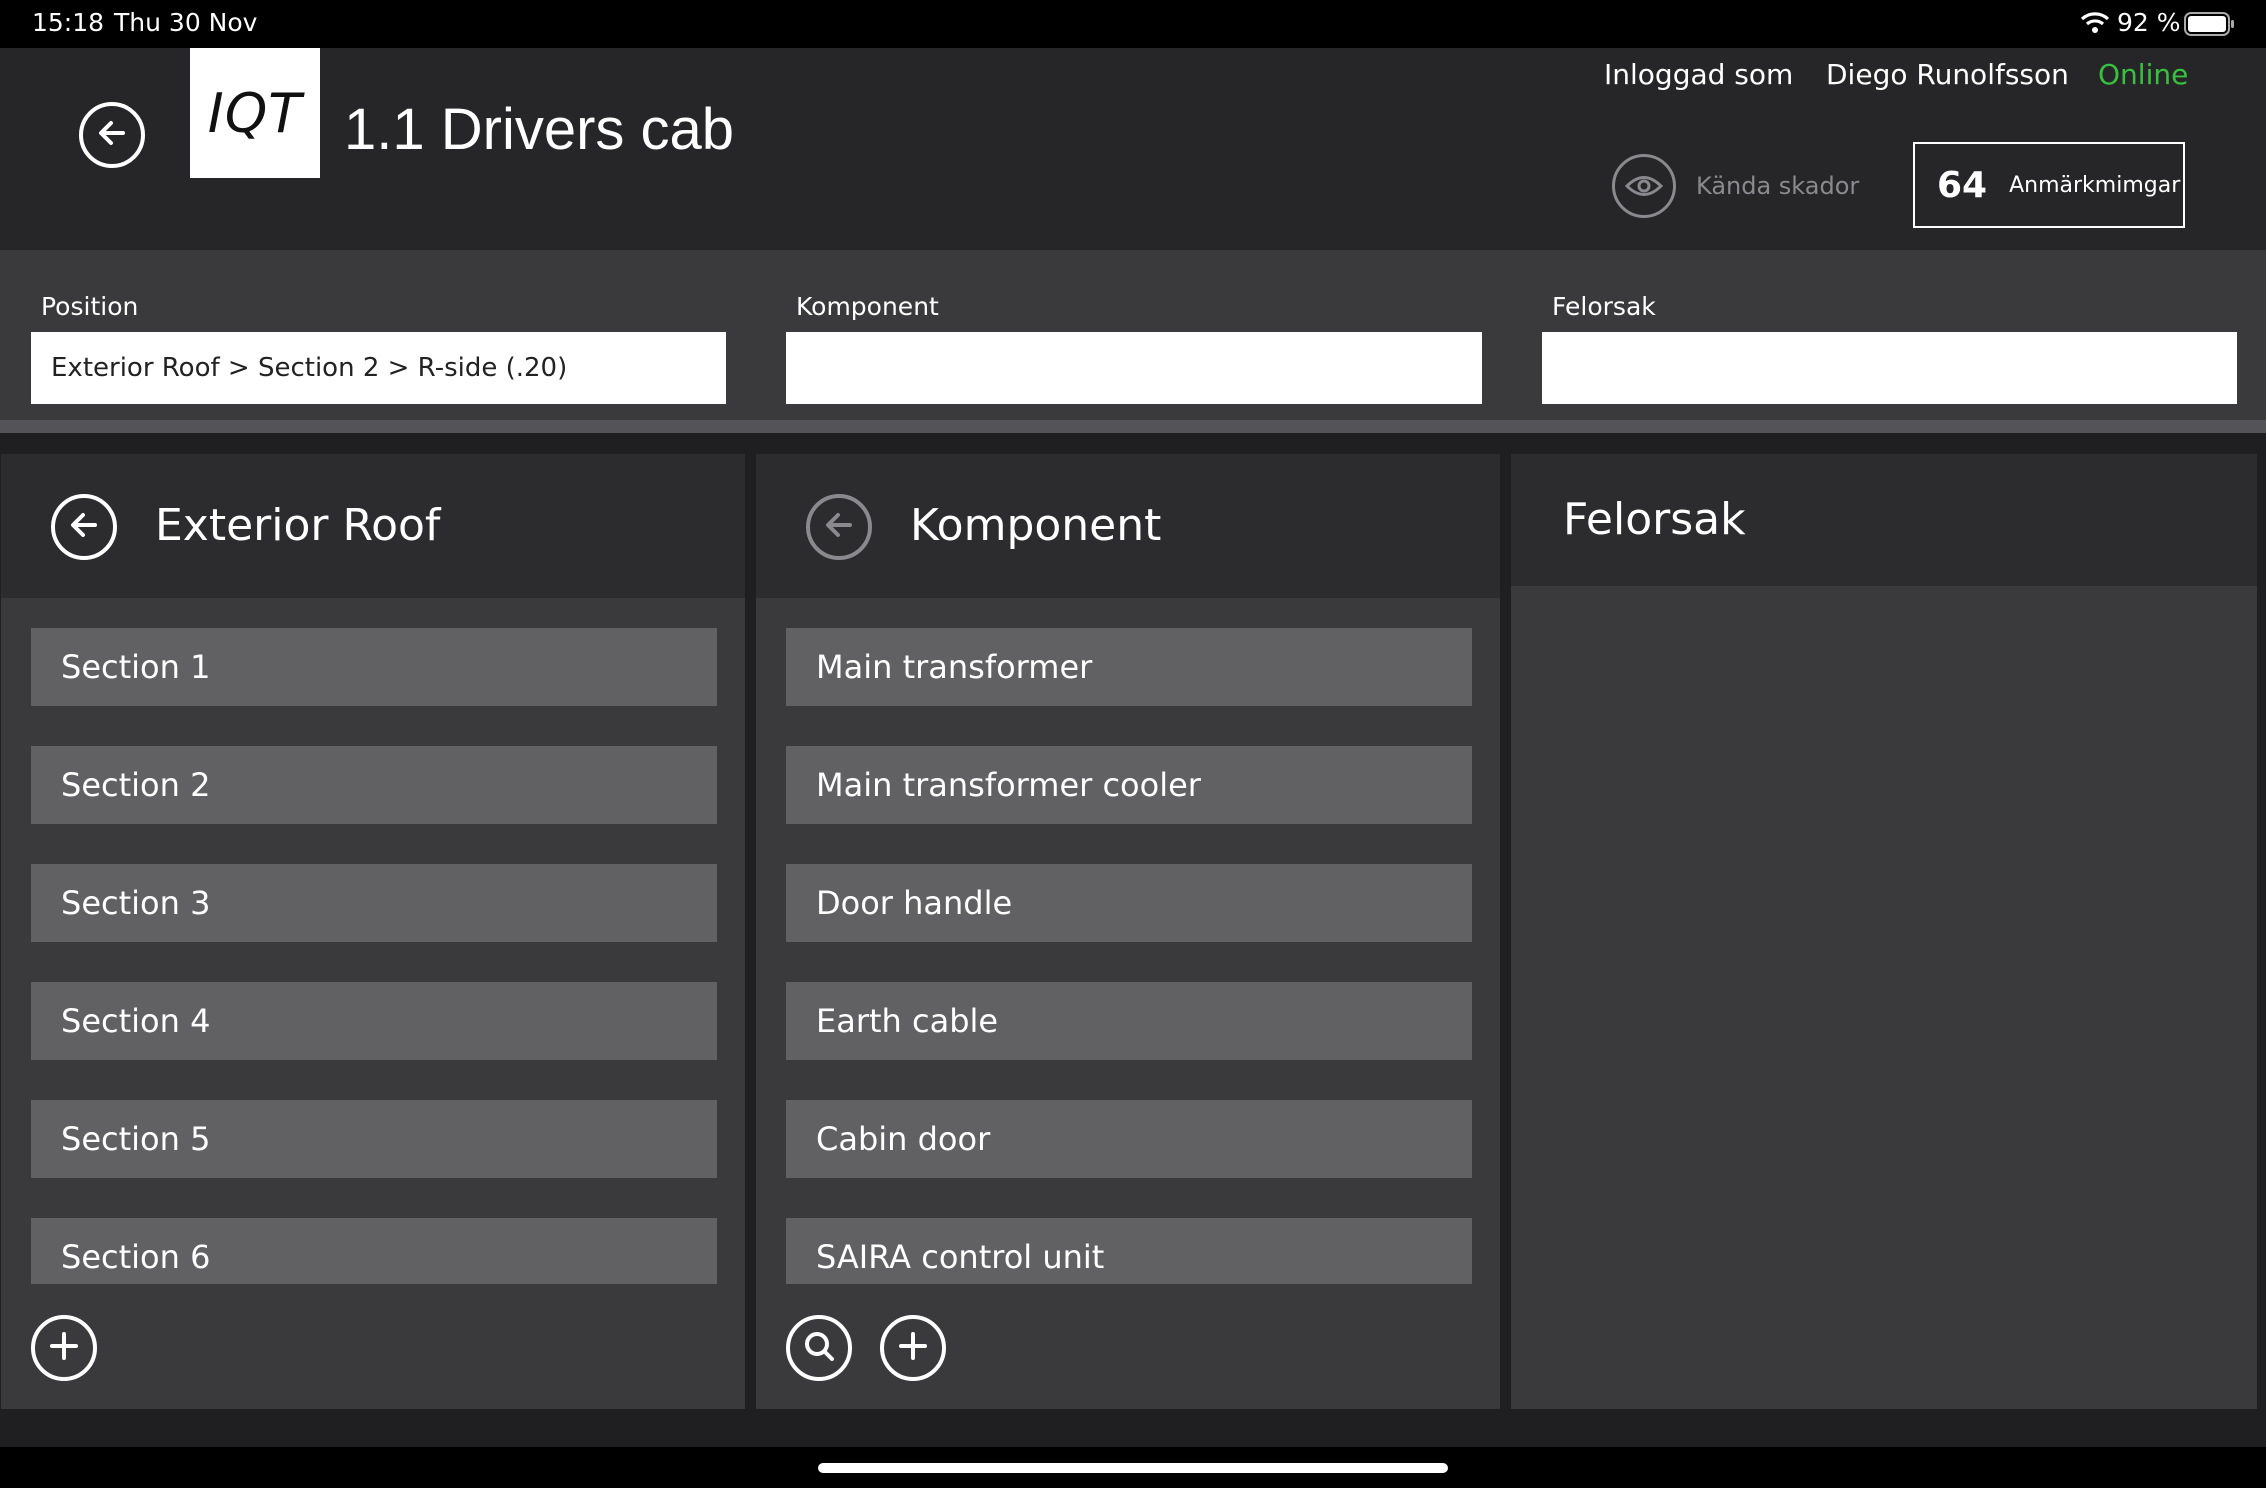  I want to click on cause-field, so click(1889, 368).